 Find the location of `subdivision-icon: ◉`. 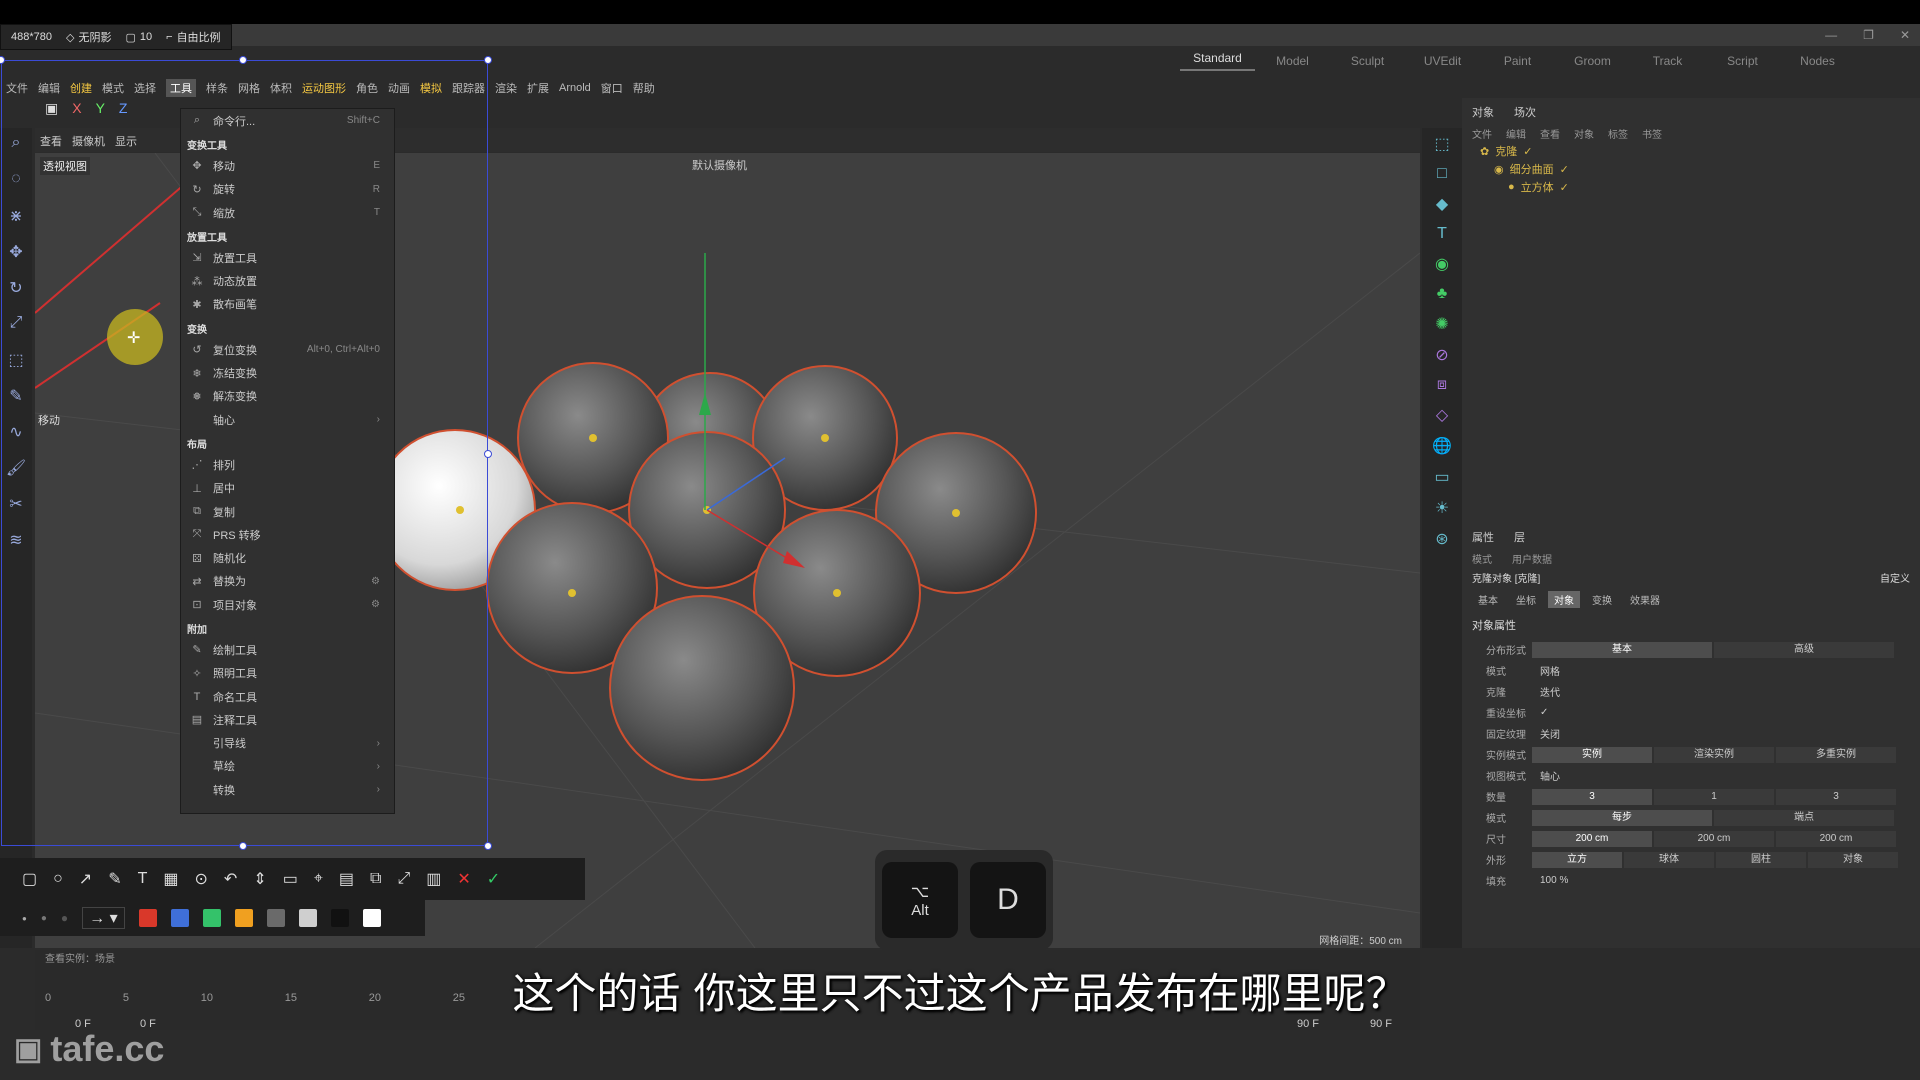

subdivision-icon: ◉ is located at coordinates (1442, 264).